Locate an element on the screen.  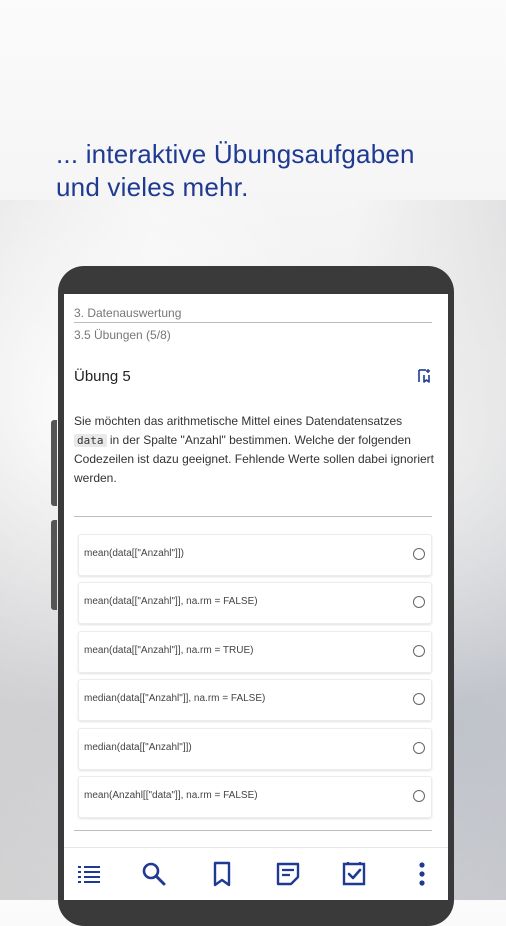
answer-option: mean(data[["Anzahl"]], na.rm = FALSE) is located at coordinates (255, 603).